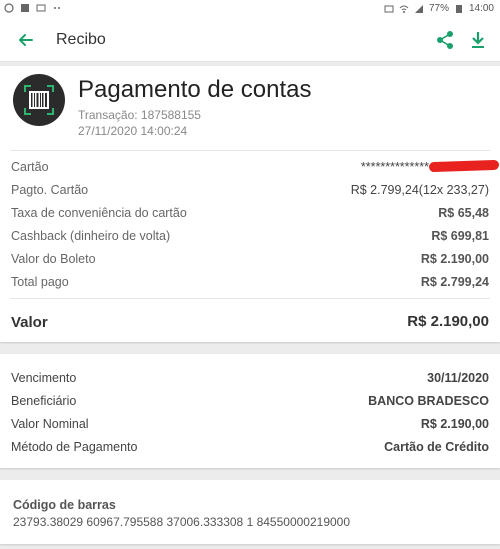 The height and width of the screenshot is (549, 500). I want to click on row-payment-method: Método de Pagamento Cartão de Crédito, so click(250, 448).